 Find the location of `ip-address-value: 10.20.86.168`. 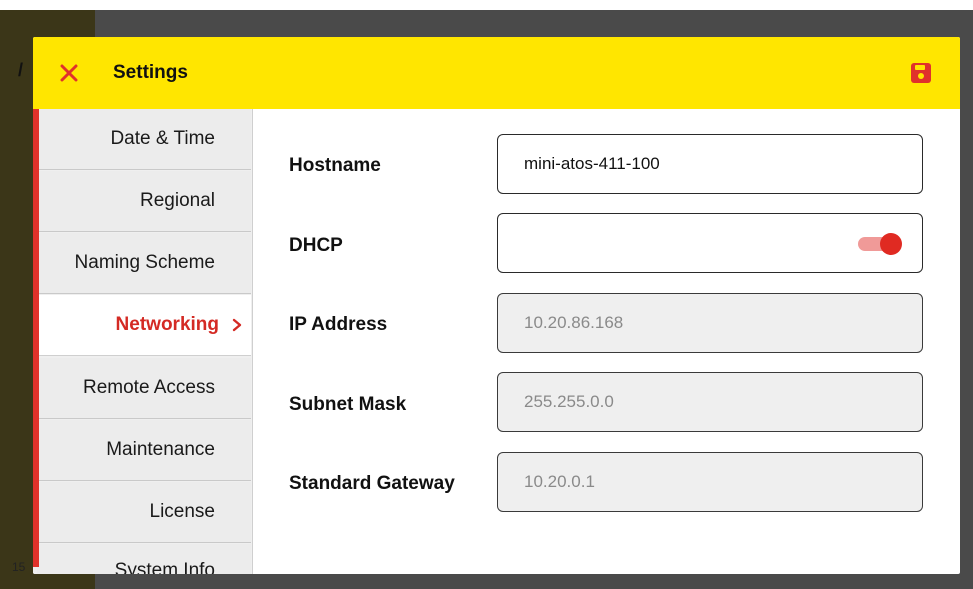

ip-address-value: 10.20.86.168 is located at coordinates (574, 322).